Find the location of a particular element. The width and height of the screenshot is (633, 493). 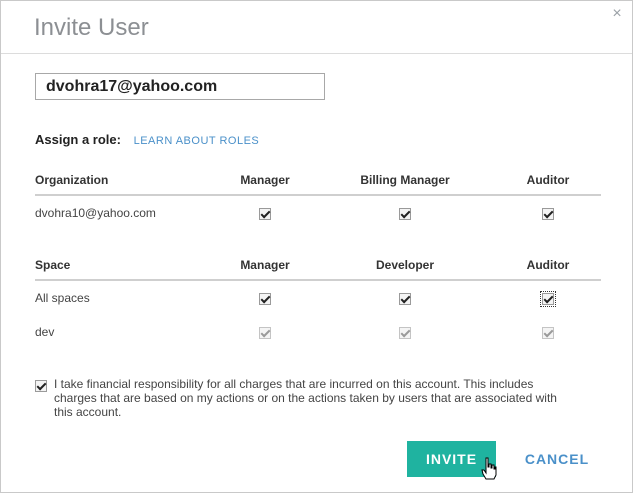

space-header-auditor: Auditor is located at coordinates (548, 266).